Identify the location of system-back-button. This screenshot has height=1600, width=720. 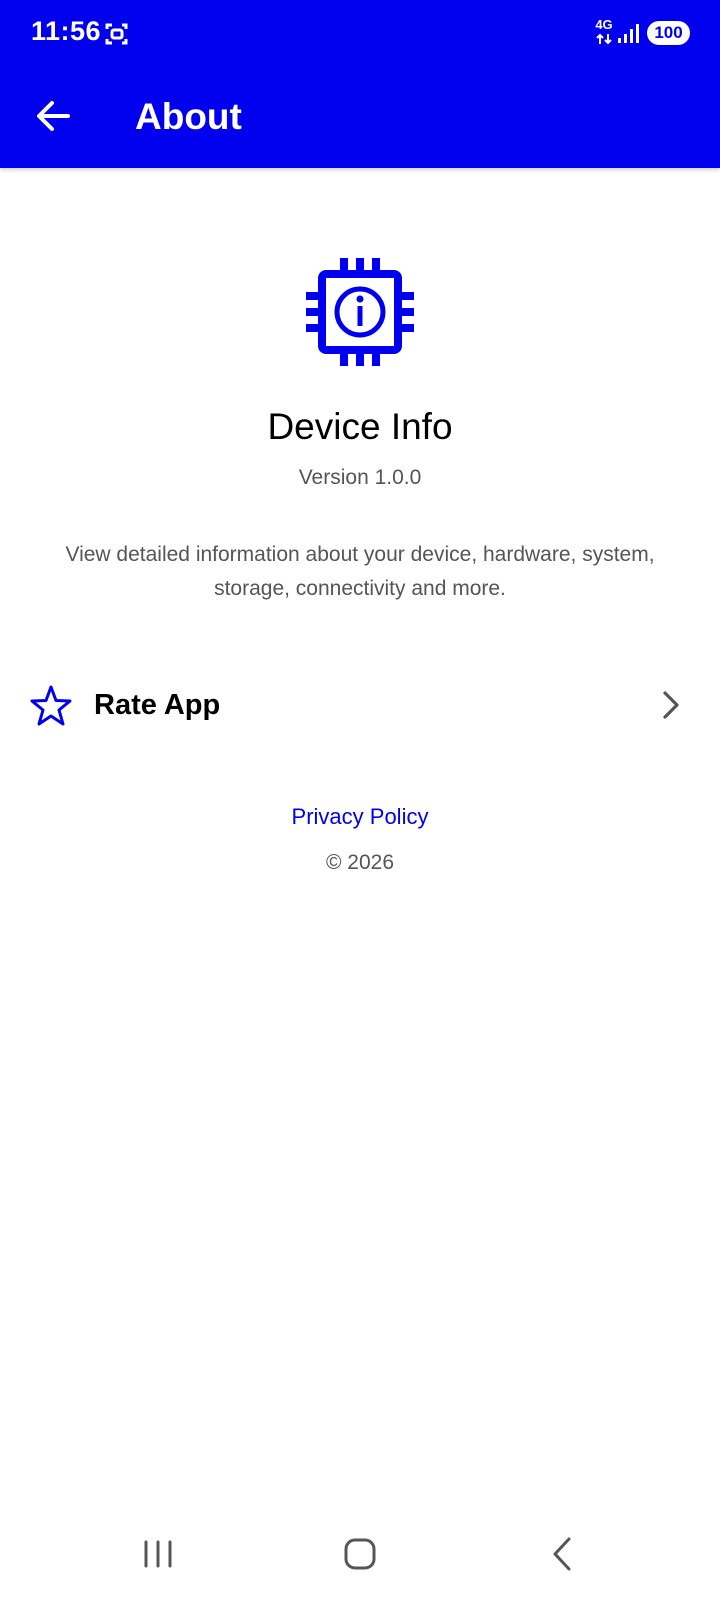
(562, 1556).